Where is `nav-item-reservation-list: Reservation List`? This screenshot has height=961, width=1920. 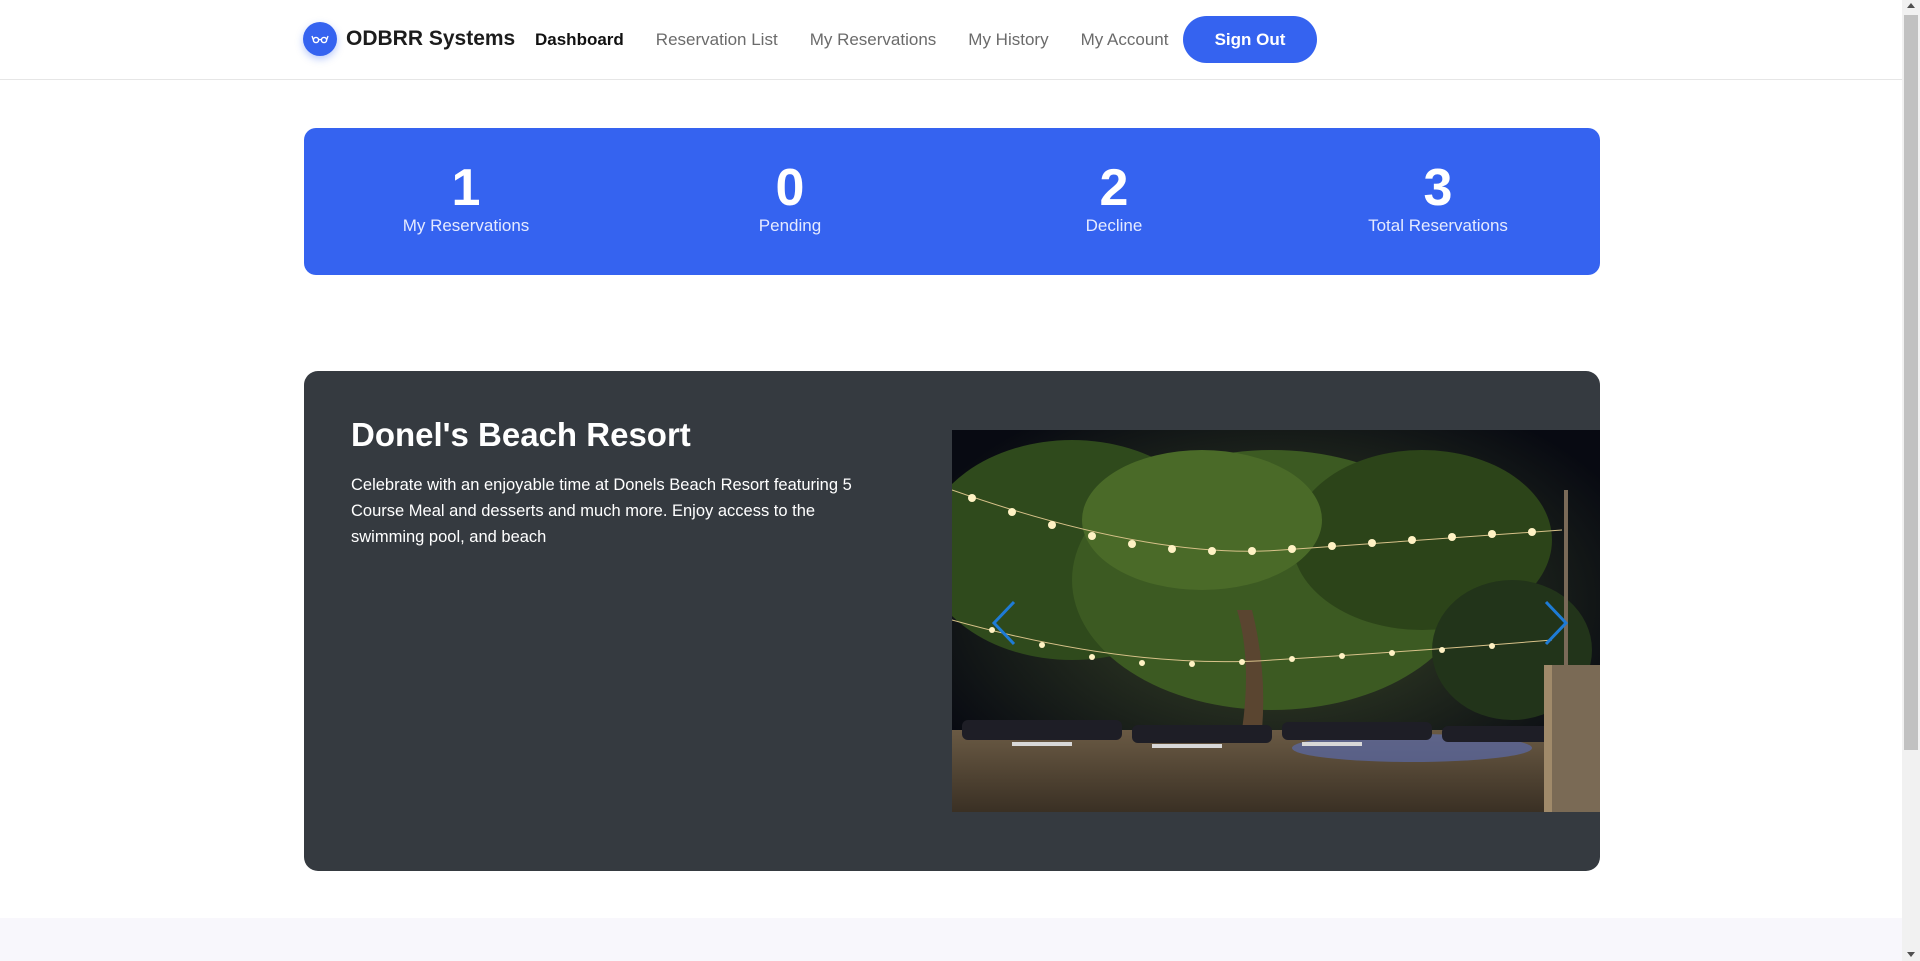
nav-item-reservation-list: Reservation List is located at coordinates (717, 40).